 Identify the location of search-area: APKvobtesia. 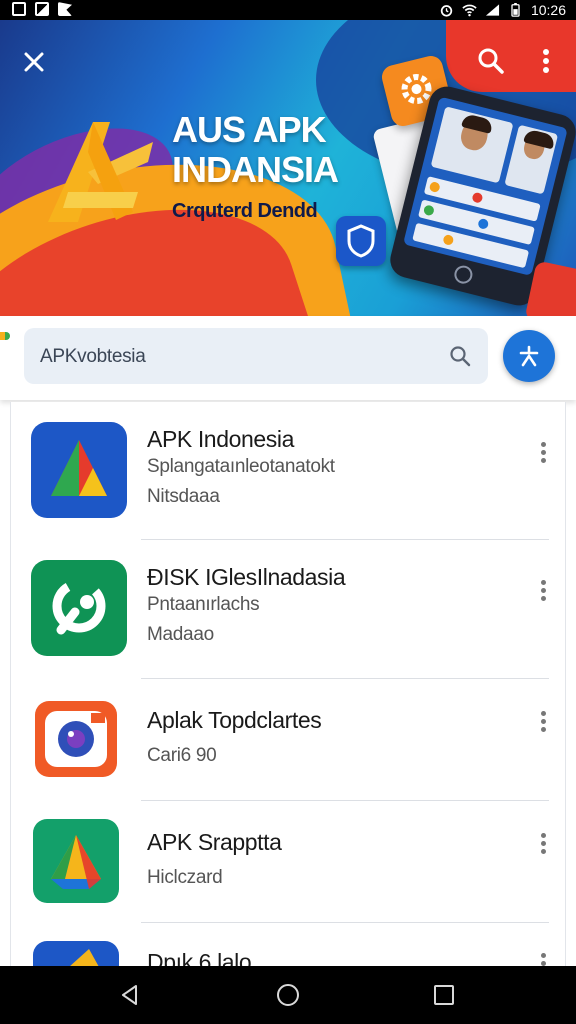
(288, 358).